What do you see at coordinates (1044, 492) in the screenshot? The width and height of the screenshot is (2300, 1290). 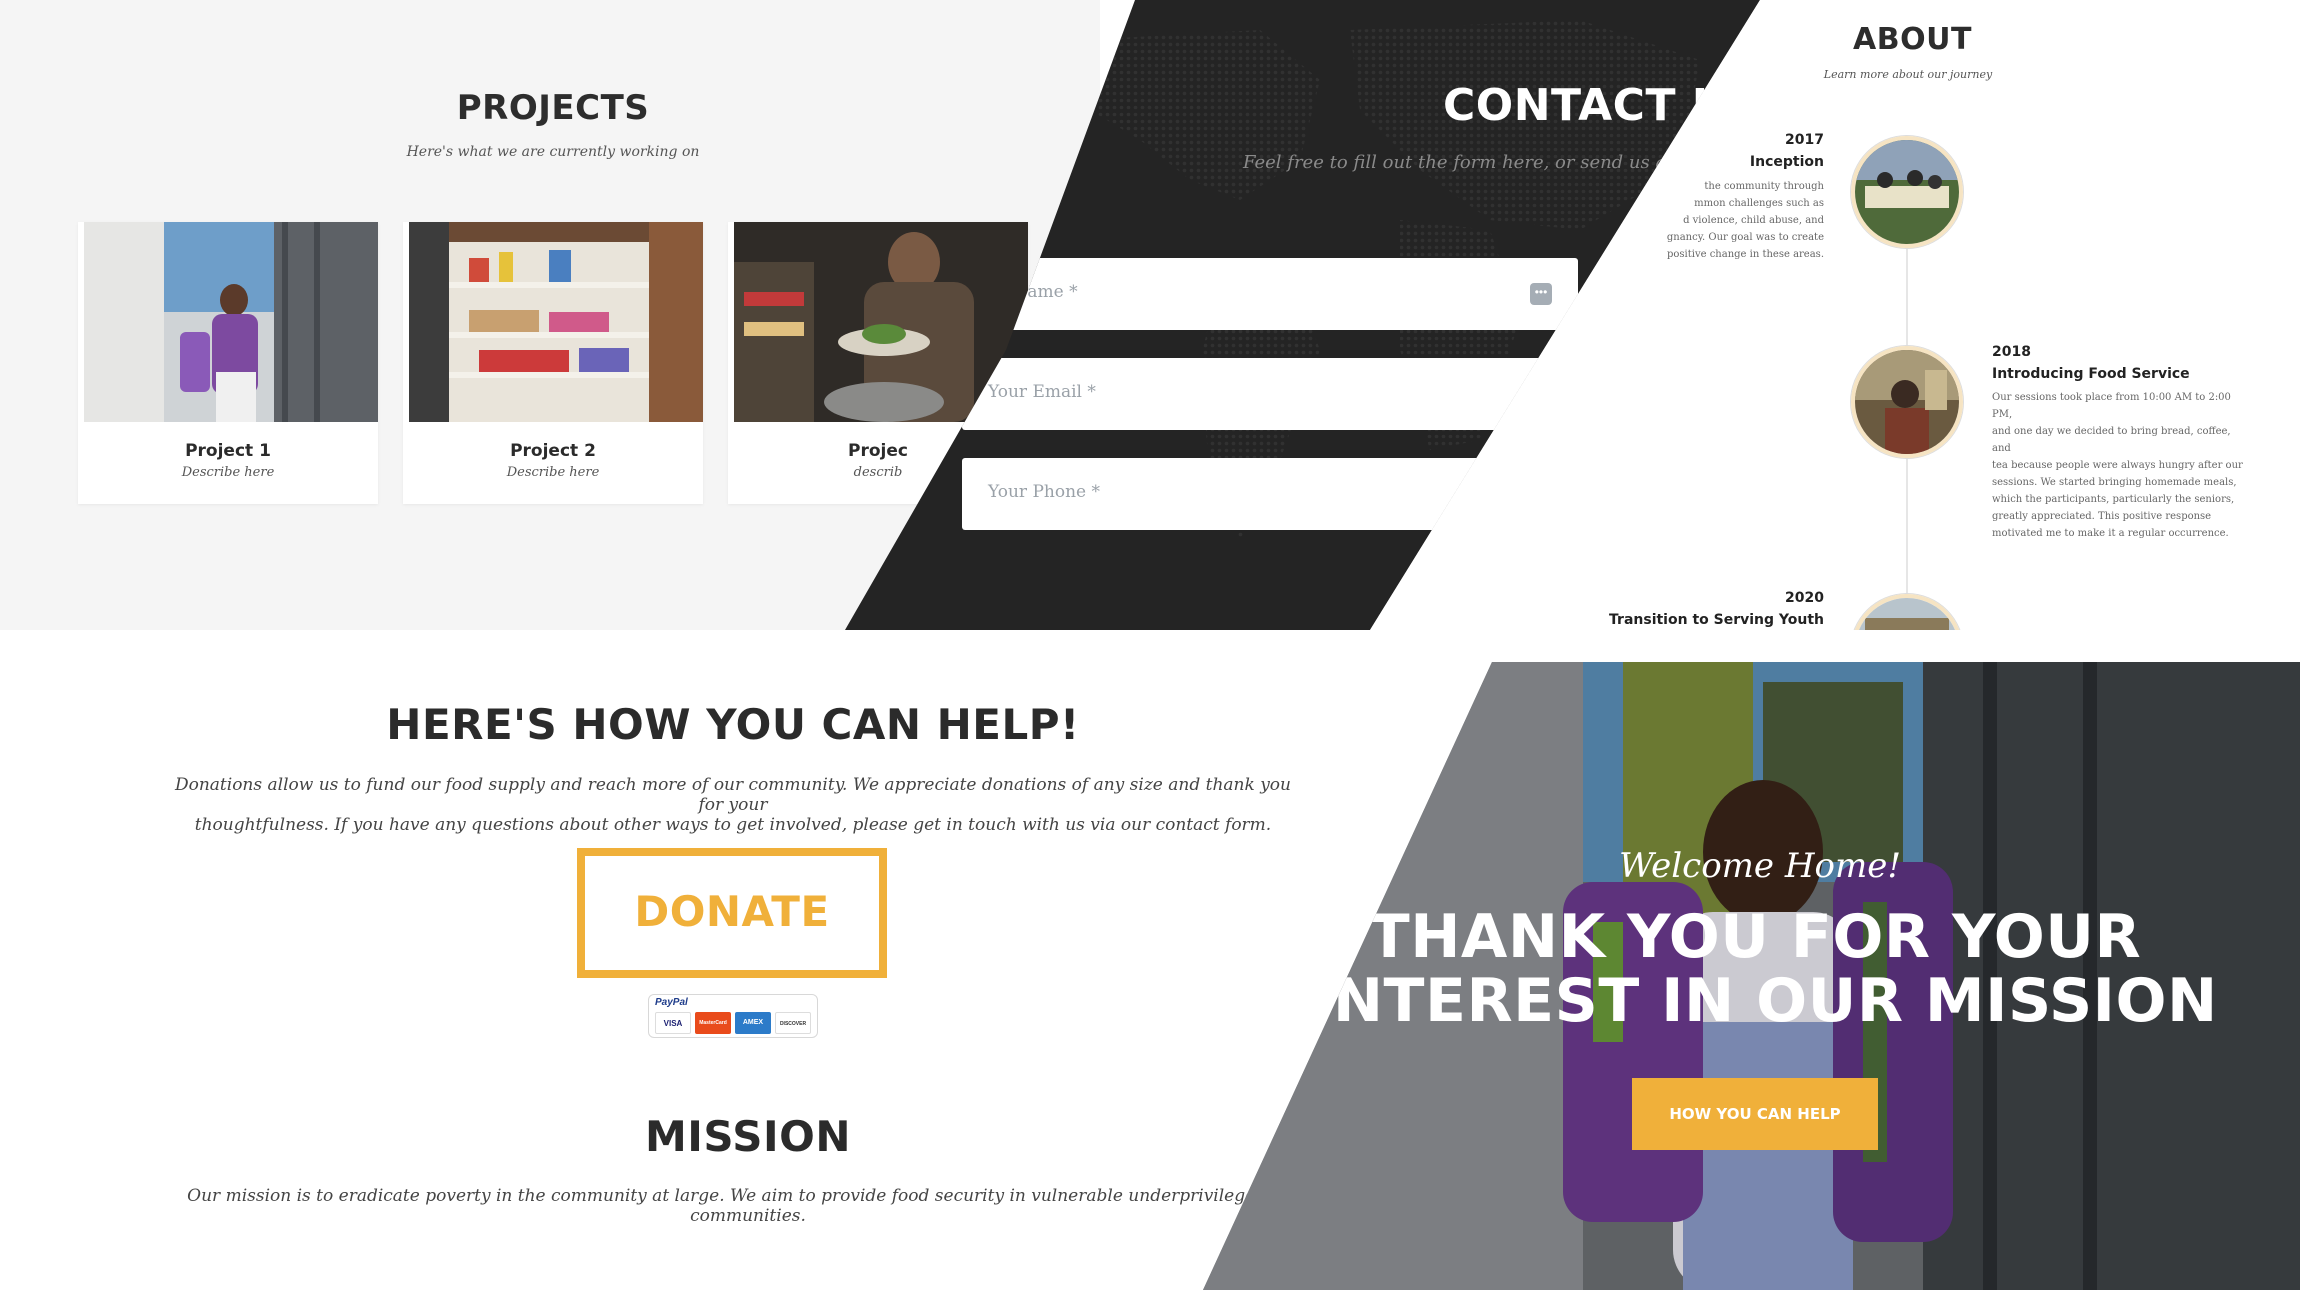 I see `phone-placeholder: Your Phone *` at bounding box center [1044, 492].